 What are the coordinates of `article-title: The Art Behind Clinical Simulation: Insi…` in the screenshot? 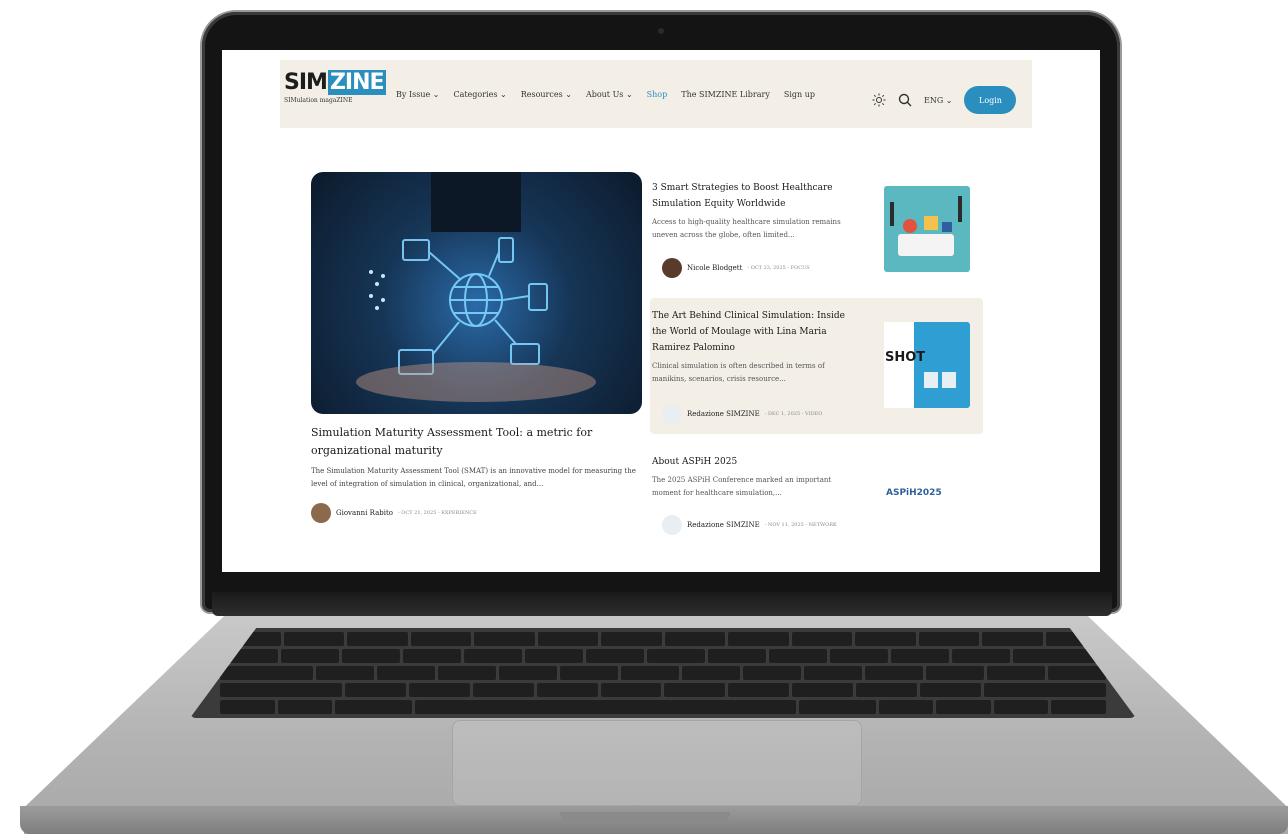 It's located at (754, 332).